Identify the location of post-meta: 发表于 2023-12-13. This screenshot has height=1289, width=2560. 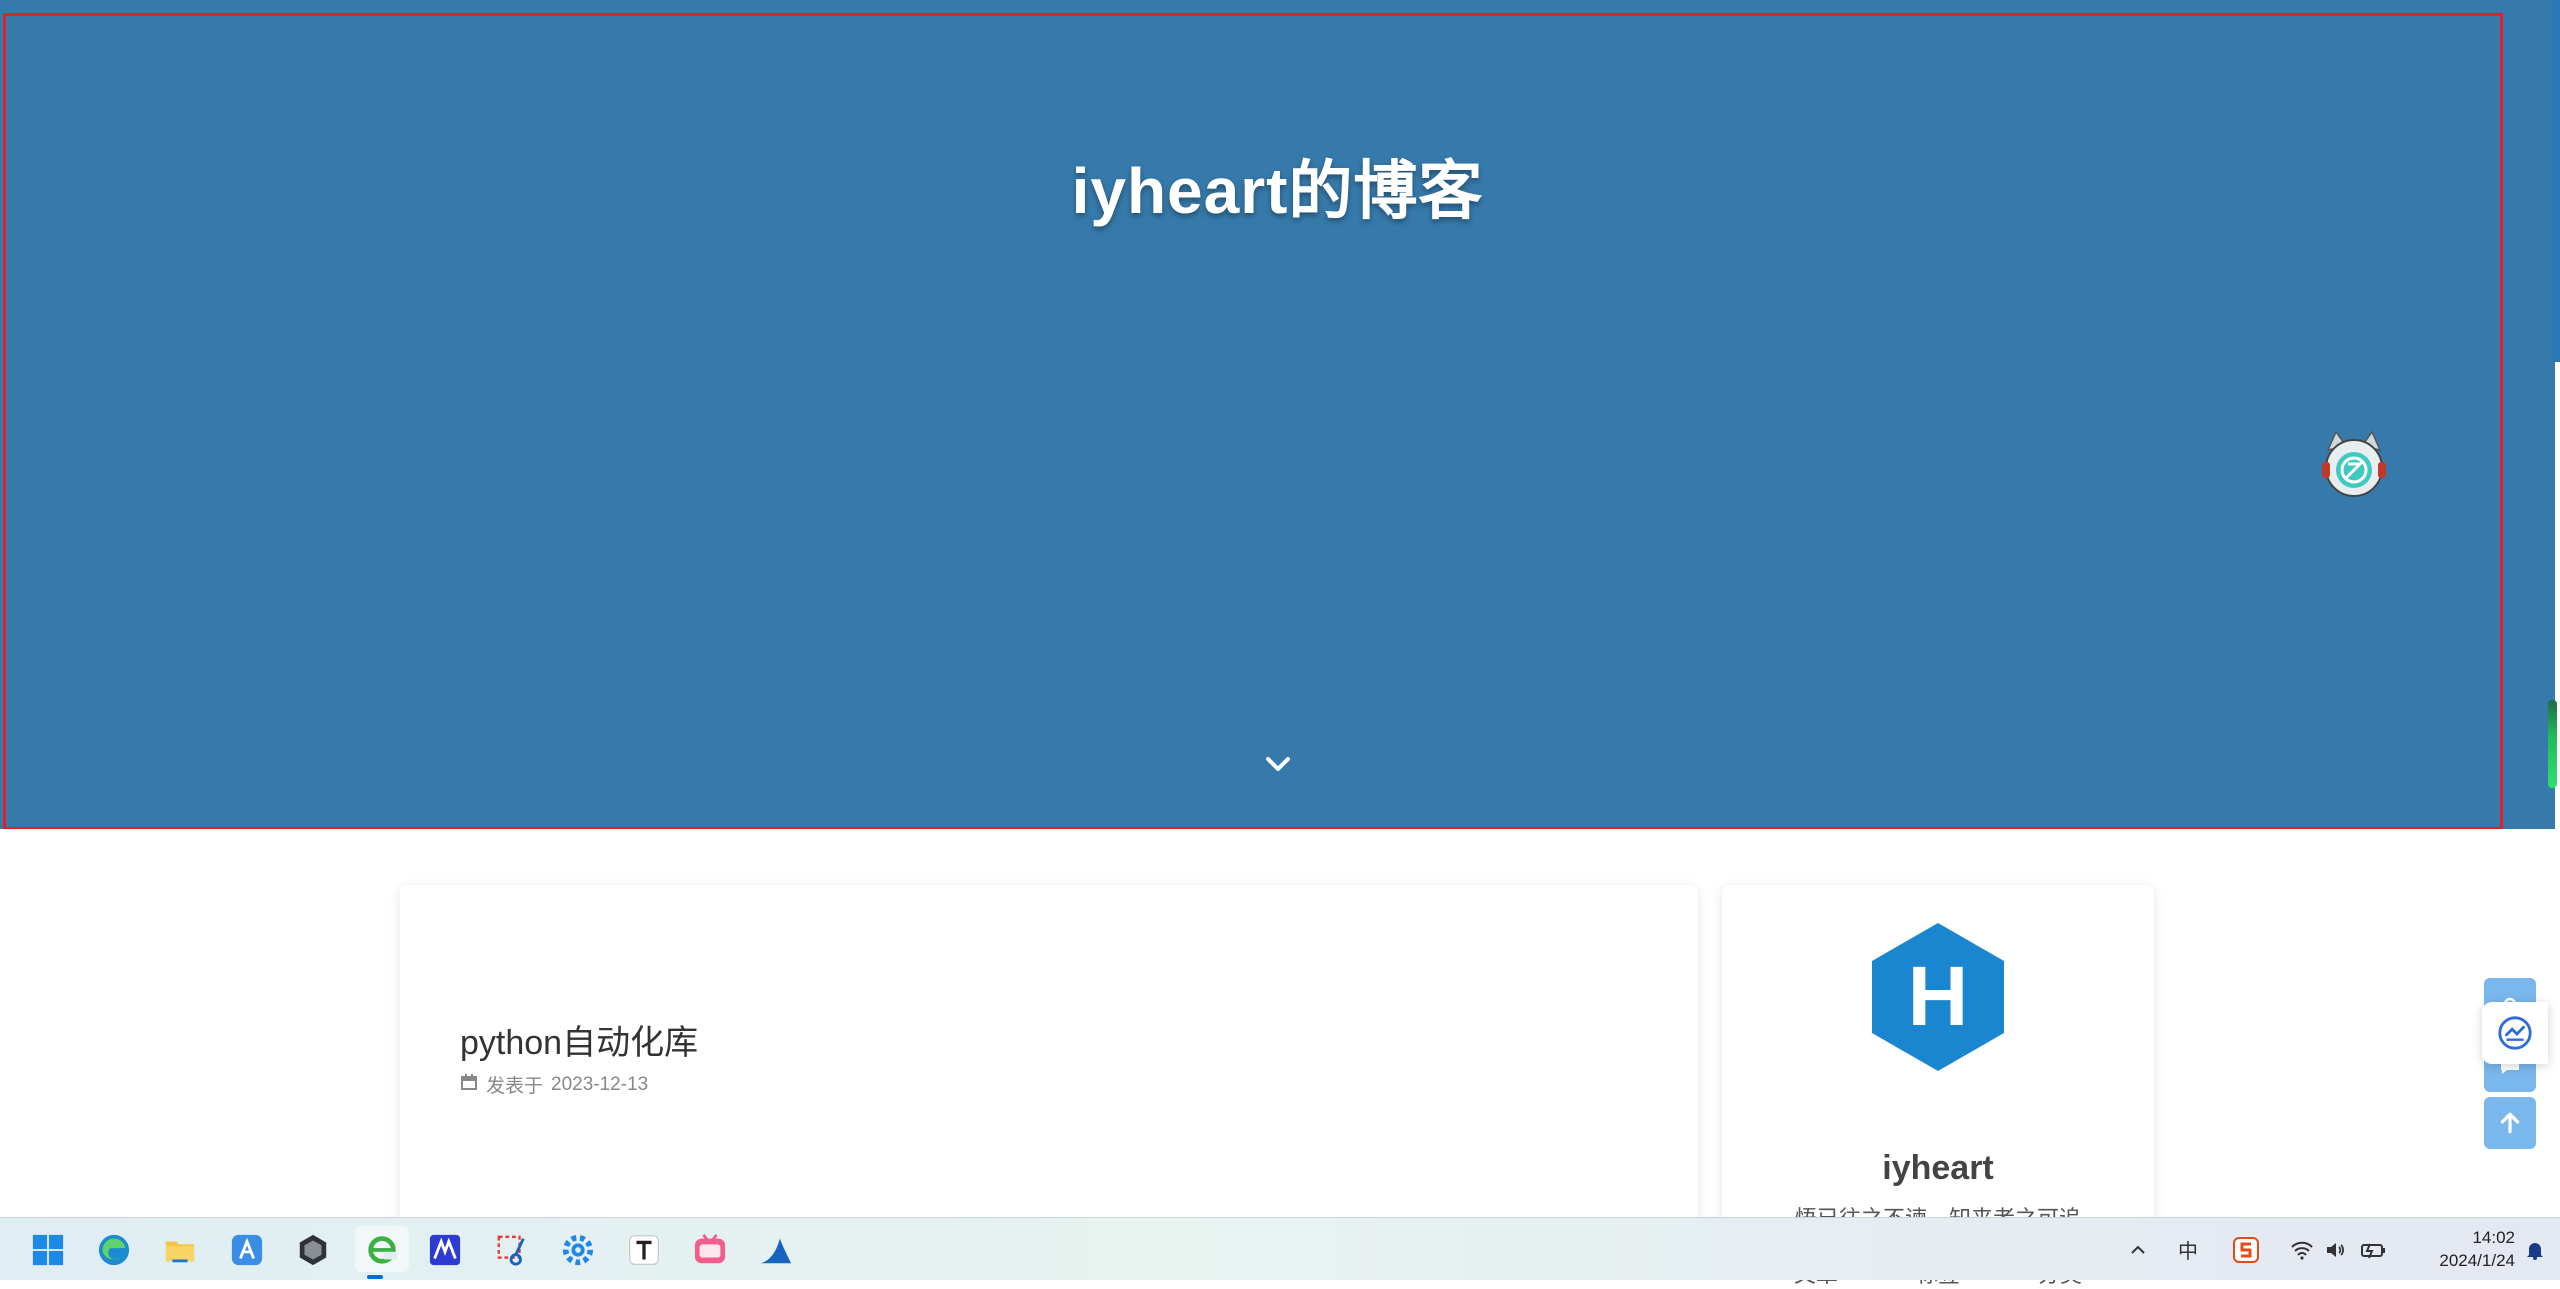
(554, 1084).